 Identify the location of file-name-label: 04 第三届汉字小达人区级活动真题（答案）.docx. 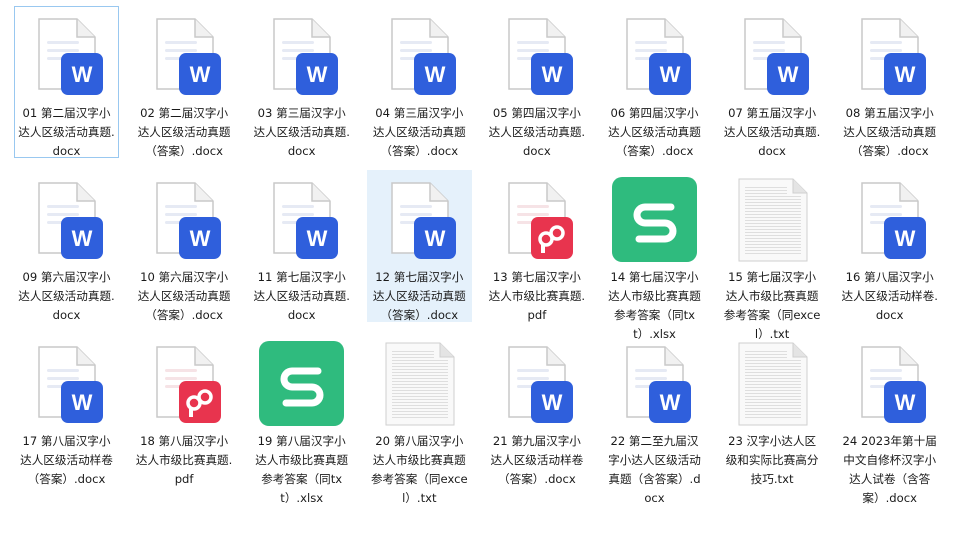
(419, 132).